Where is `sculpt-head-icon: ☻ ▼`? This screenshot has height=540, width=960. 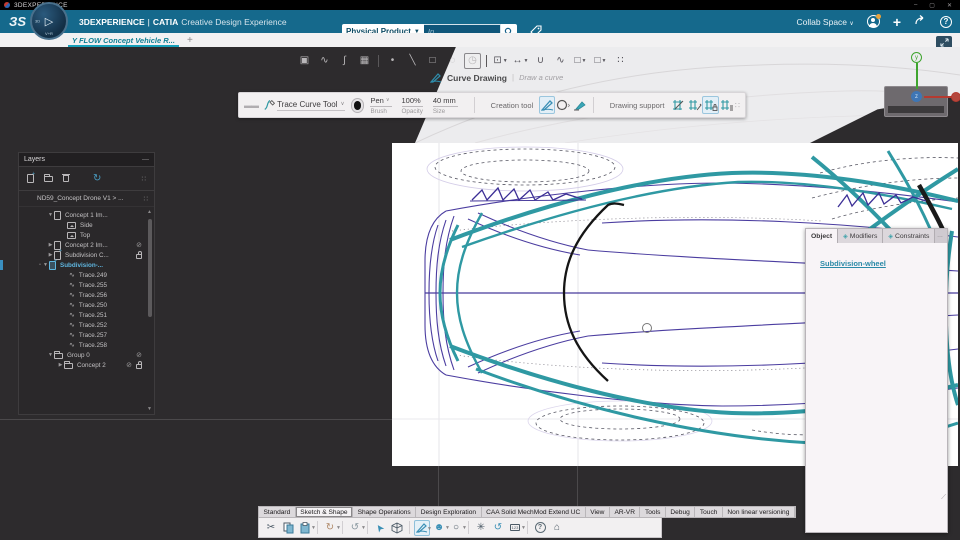
sculpt-head-icon: ☻ ▼ is located at coordinates (440, 528).